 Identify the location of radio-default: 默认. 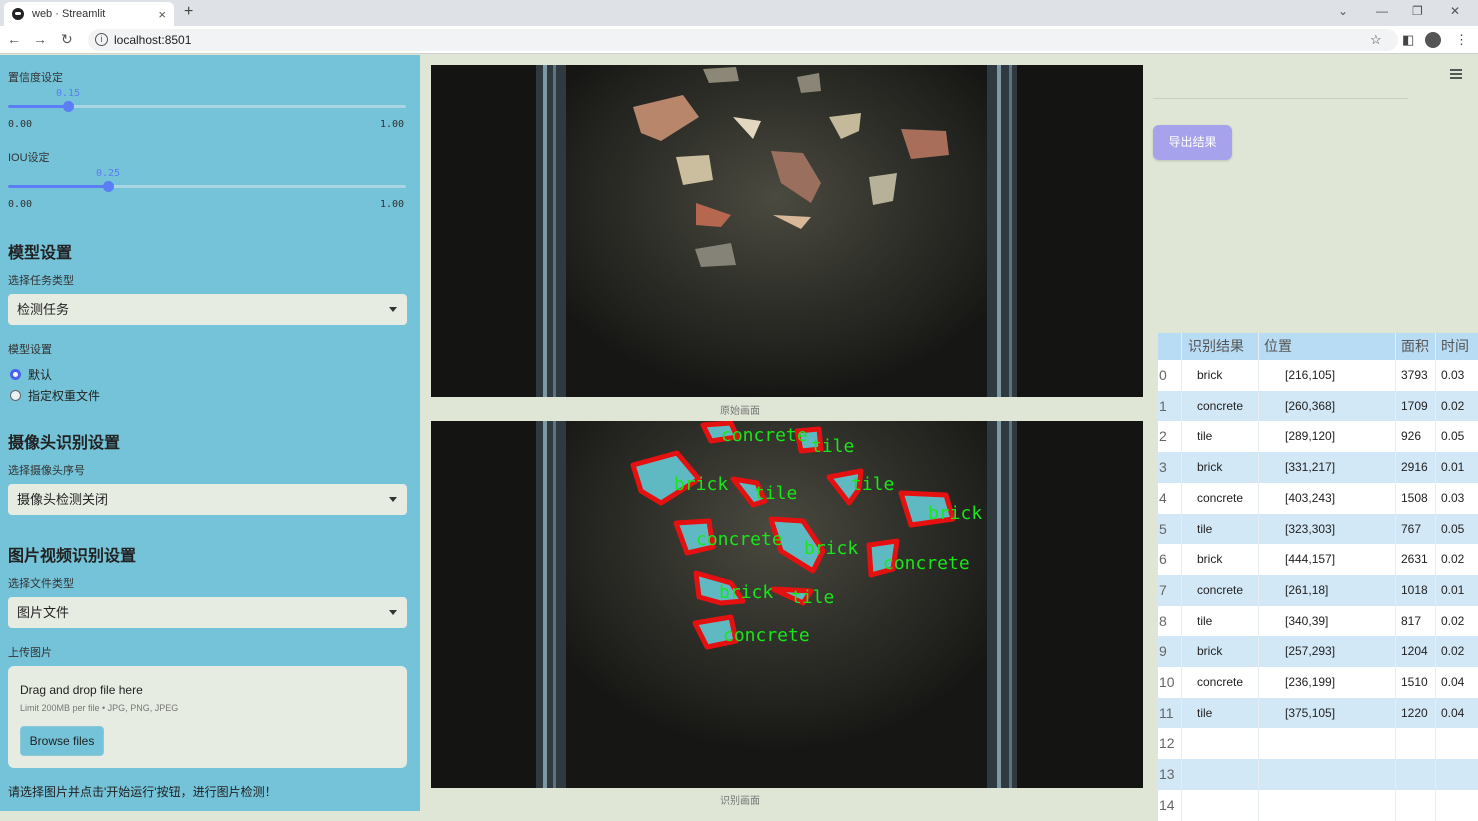
(31, 374).